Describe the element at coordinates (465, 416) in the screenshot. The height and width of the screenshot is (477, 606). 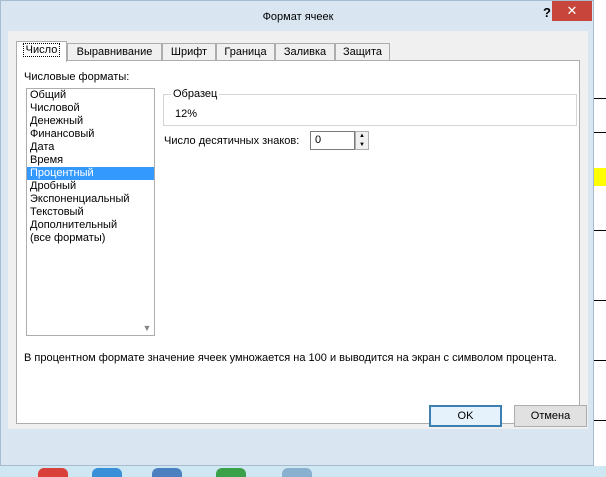
I see `ok-button: OK` at that location.